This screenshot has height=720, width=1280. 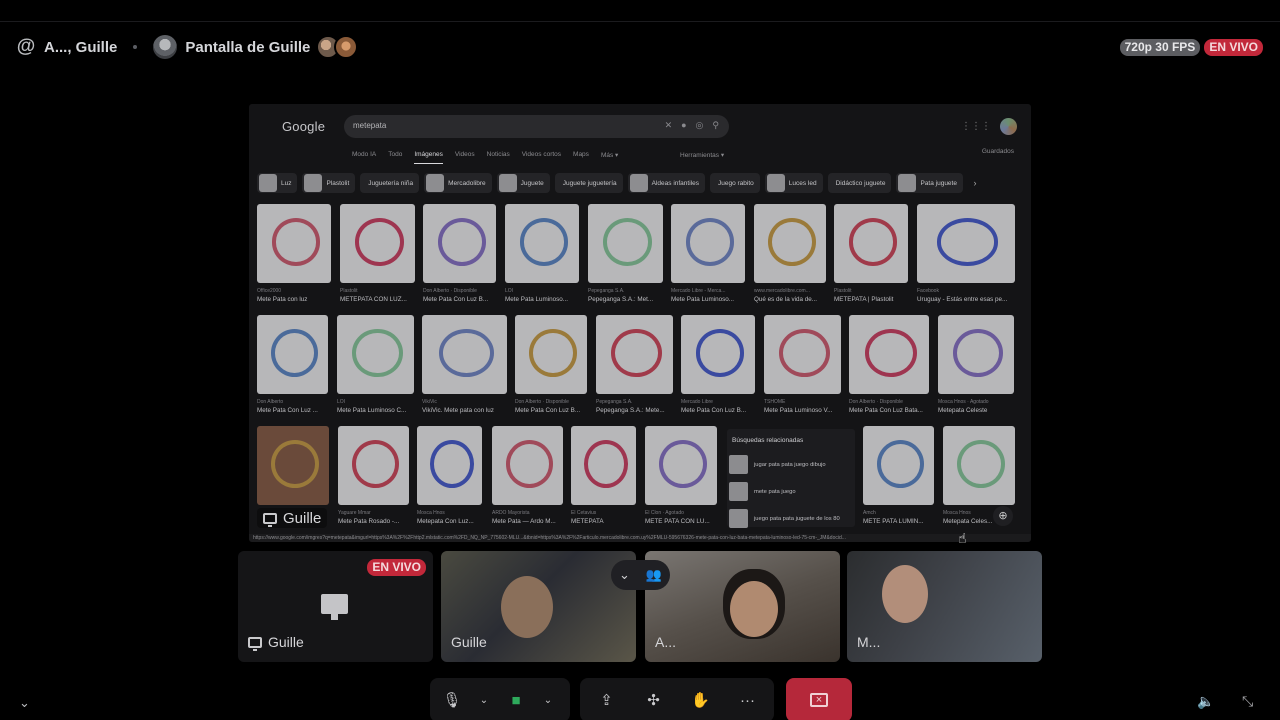 What do you see at coordinates (527, 513) in the screenshot?
I see `result-source: ARDO Mayorista` at bounding box center [527, 513].